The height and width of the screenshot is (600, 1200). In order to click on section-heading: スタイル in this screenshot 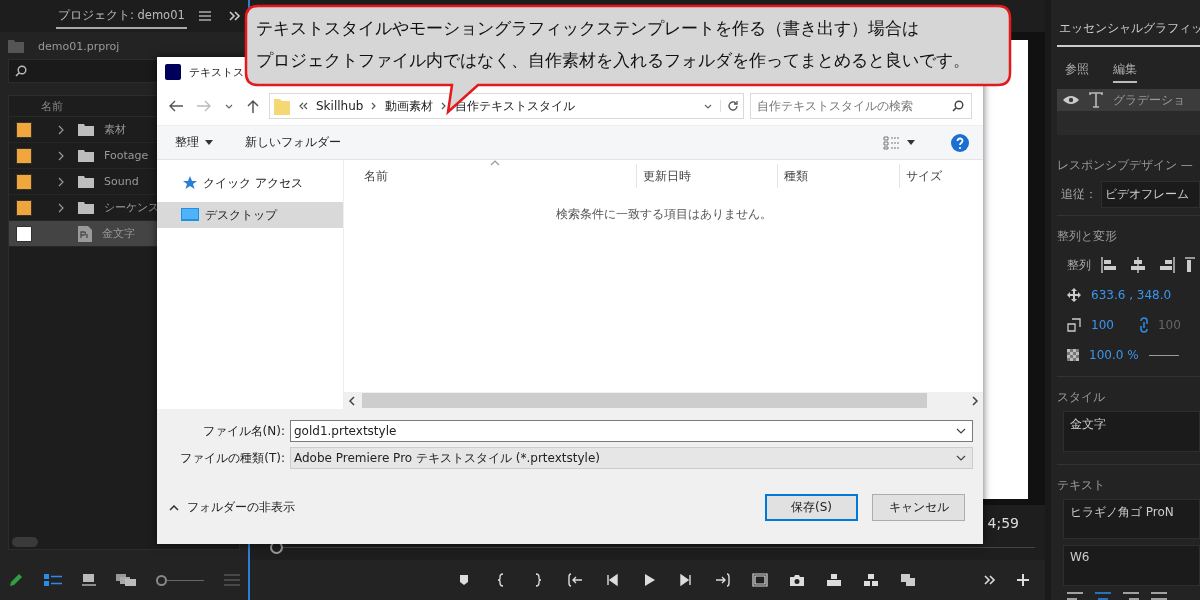, I will do `click(1081, 397)`.